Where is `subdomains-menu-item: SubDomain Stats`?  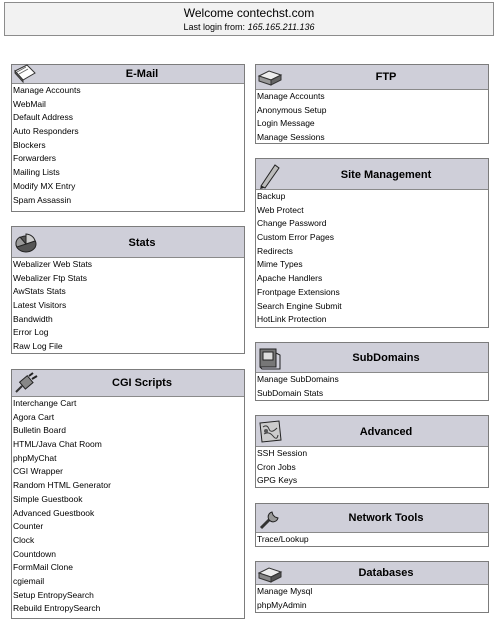
subdomains-menu-item: SubDomain Stats is located at coordinates (372, 394).